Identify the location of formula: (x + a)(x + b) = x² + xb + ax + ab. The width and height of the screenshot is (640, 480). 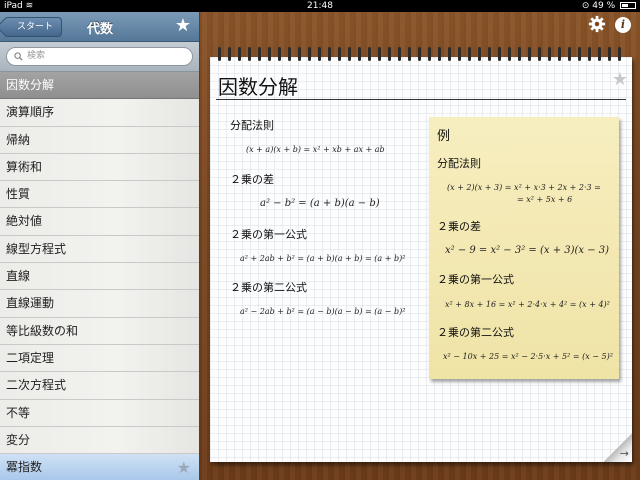
(315, 149).